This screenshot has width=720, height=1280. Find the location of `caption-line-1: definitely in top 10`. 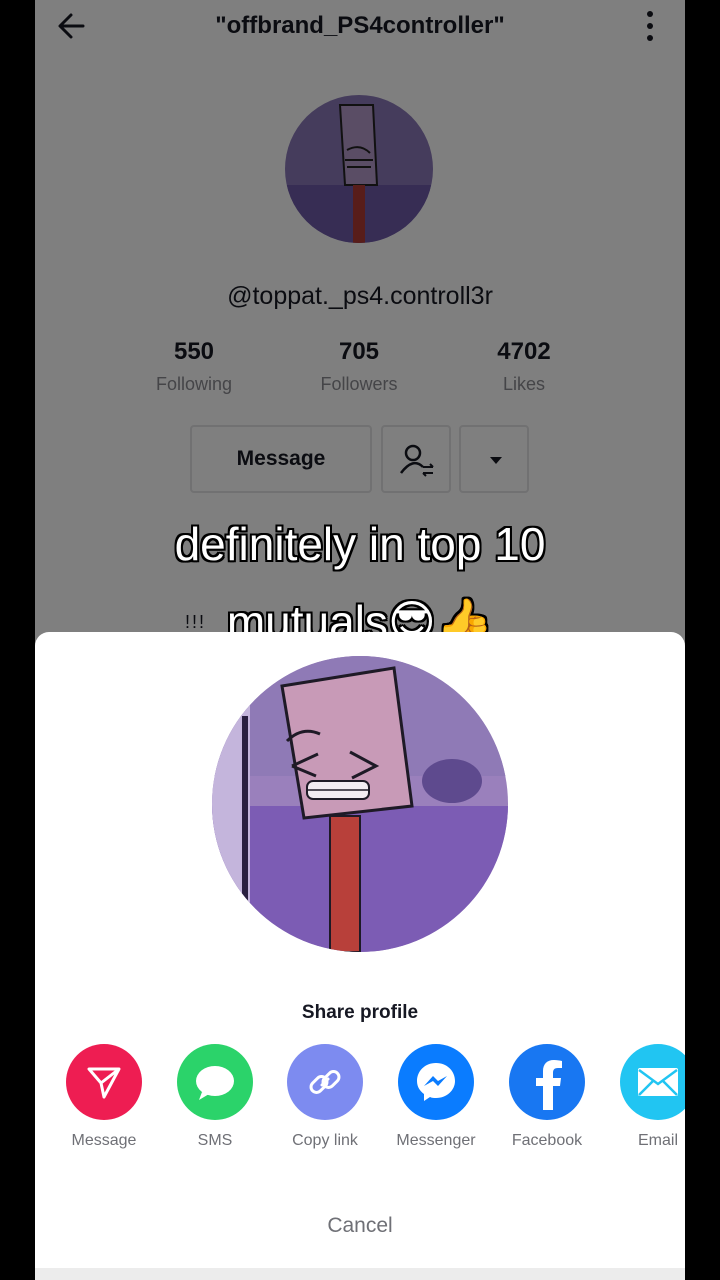

caption-line-1: definitely in top 10 is located at coordinates (360, 544).